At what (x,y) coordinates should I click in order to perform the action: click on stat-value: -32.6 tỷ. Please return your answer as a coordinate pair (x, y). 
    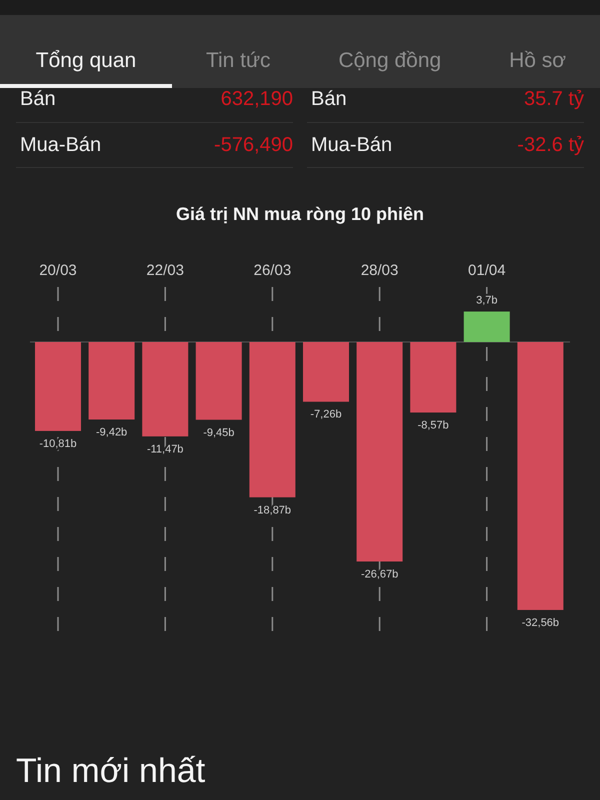
    Looking at the image, I should click on (550, 145).